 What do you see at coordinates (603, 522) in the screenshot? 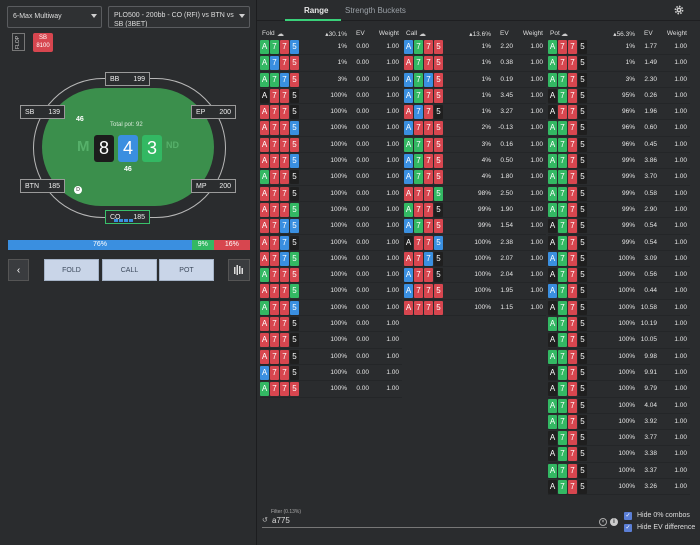
I see `clear-filter-icon: ×` at bounding box center [603, 522].